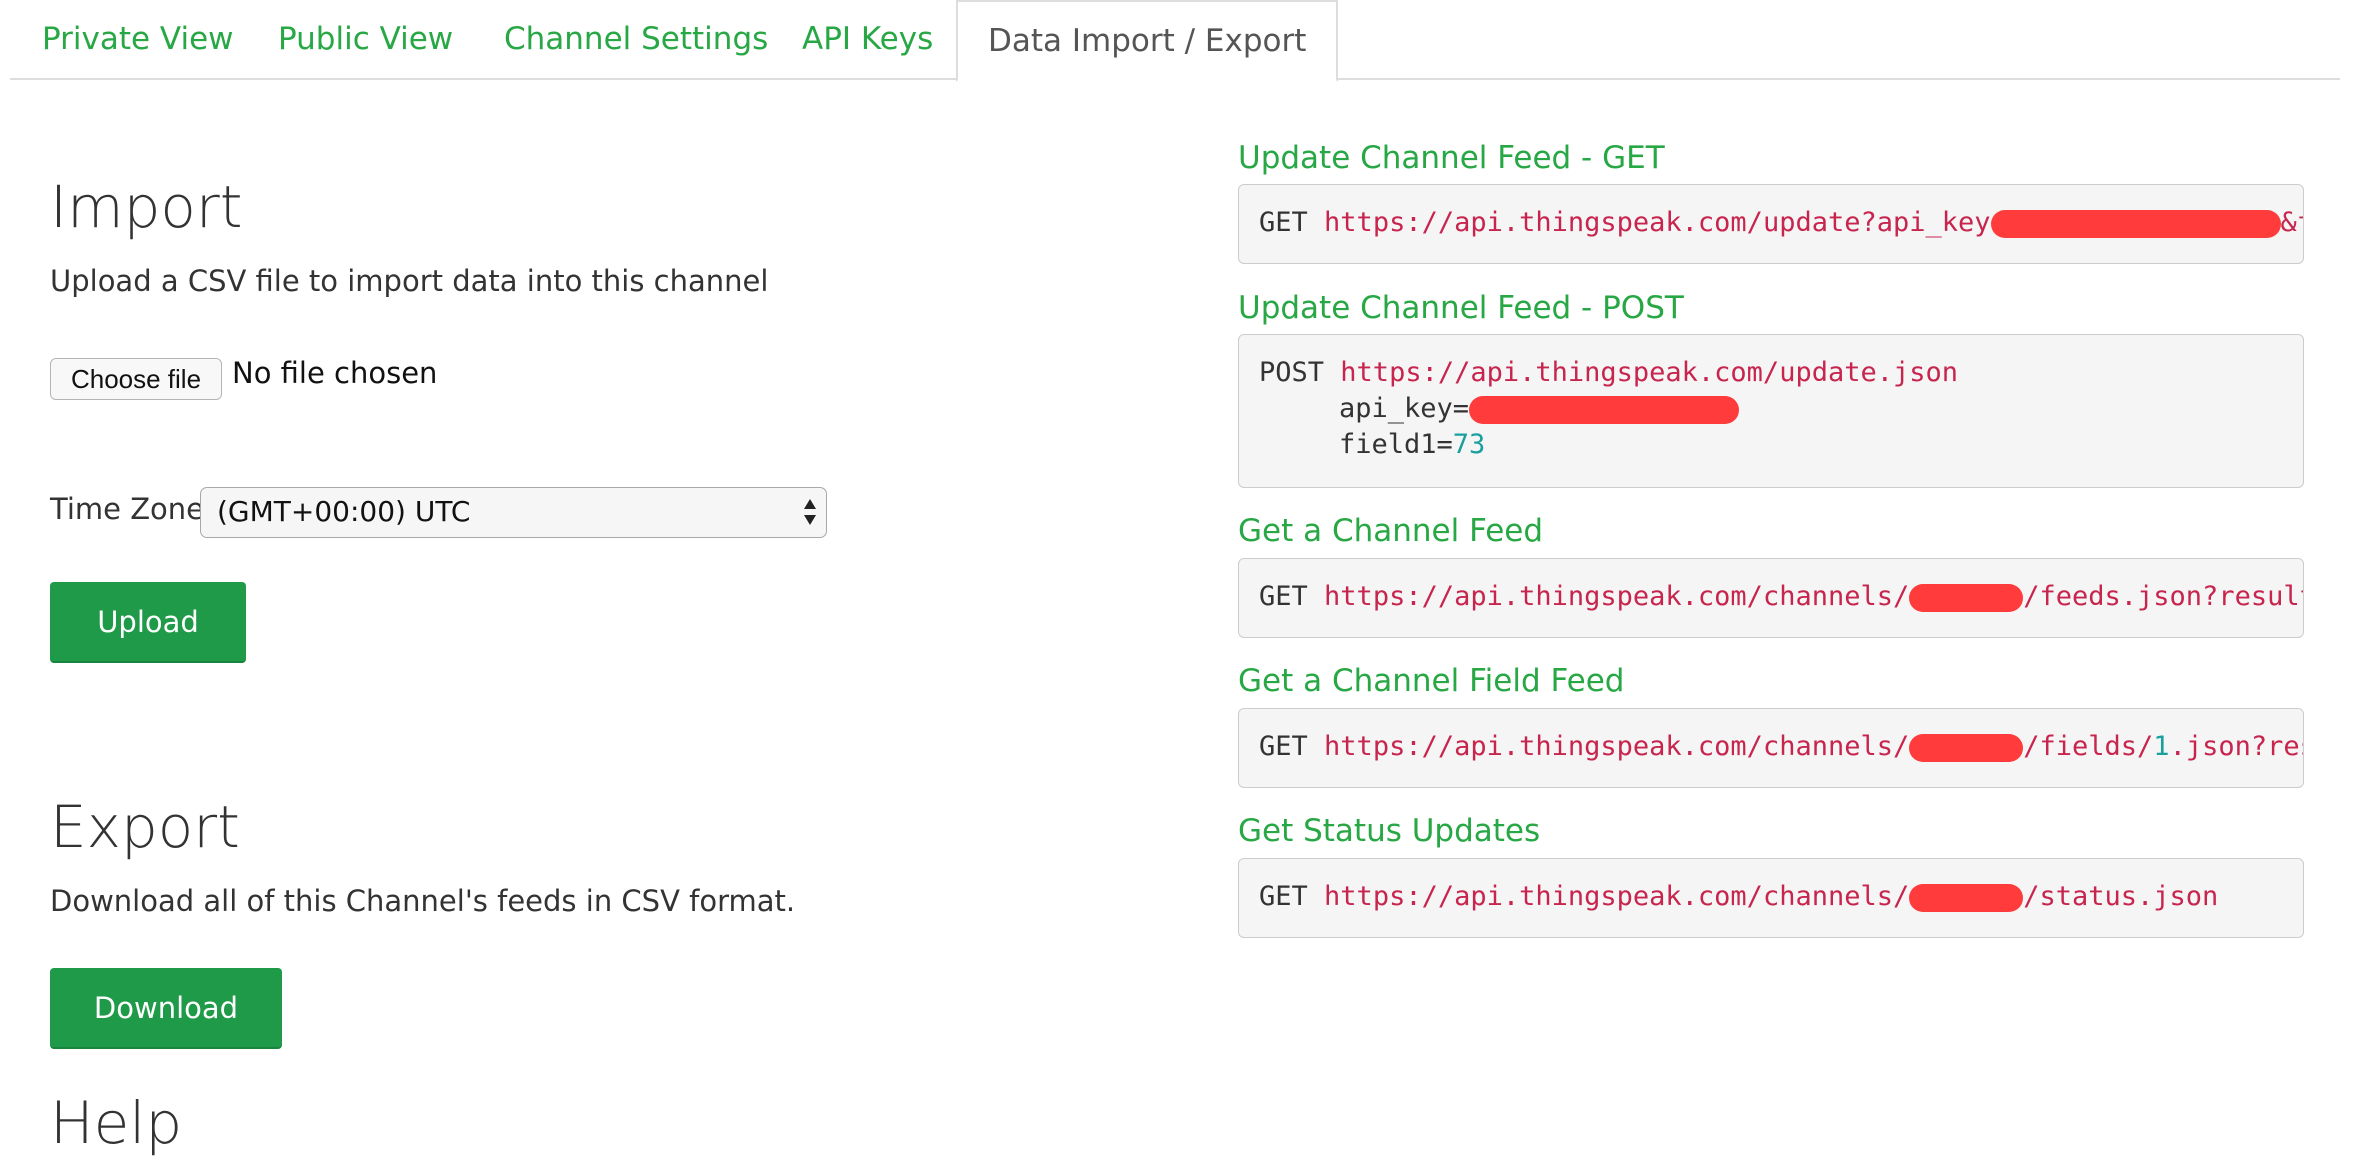  Describe the element at coordinates (2121, 896) in the screenshot. I see `request-url-end: /status.json` at that location.